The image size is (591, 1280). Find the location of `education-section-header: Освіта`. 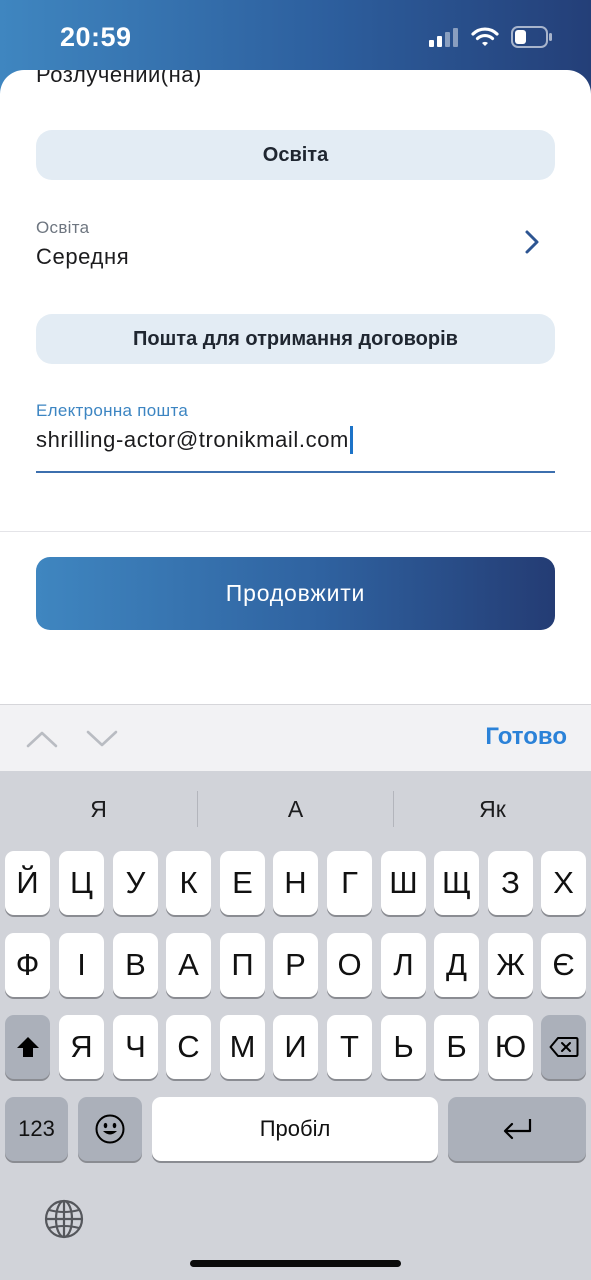

education-section-header: Освіта is located at coordinates (295, 155).